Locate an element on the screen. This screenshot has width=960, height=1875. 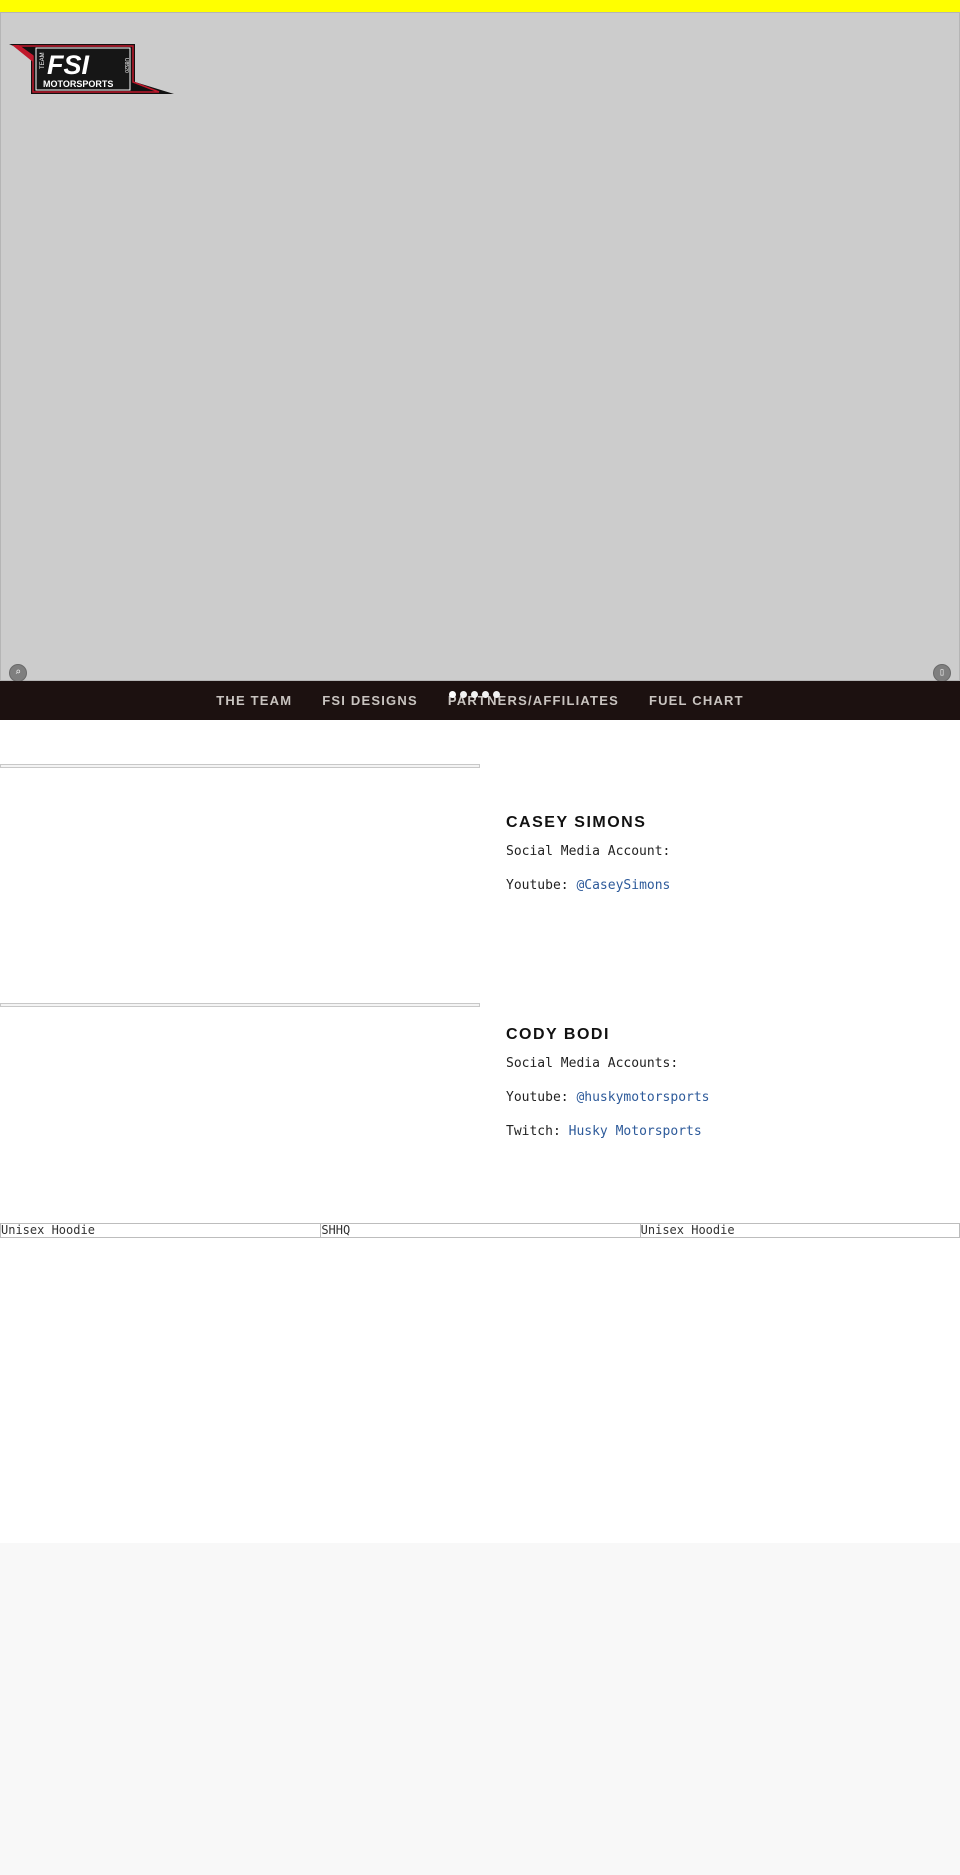
platform-label: Twitch: is located at coordinates (533, 1131).